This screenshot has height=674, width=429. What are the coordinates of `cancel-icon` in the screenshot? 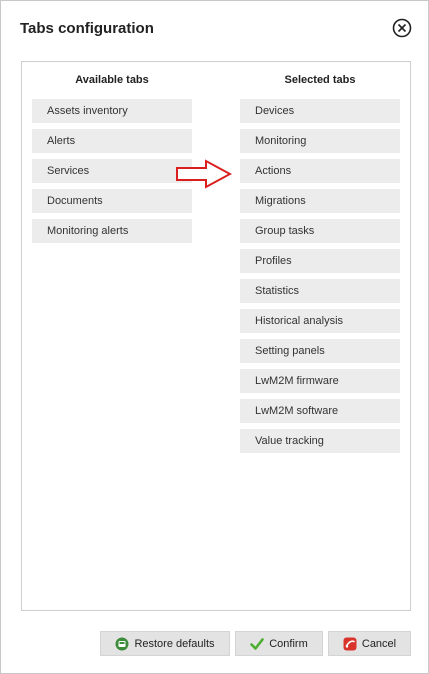 It's located at (350, 644).